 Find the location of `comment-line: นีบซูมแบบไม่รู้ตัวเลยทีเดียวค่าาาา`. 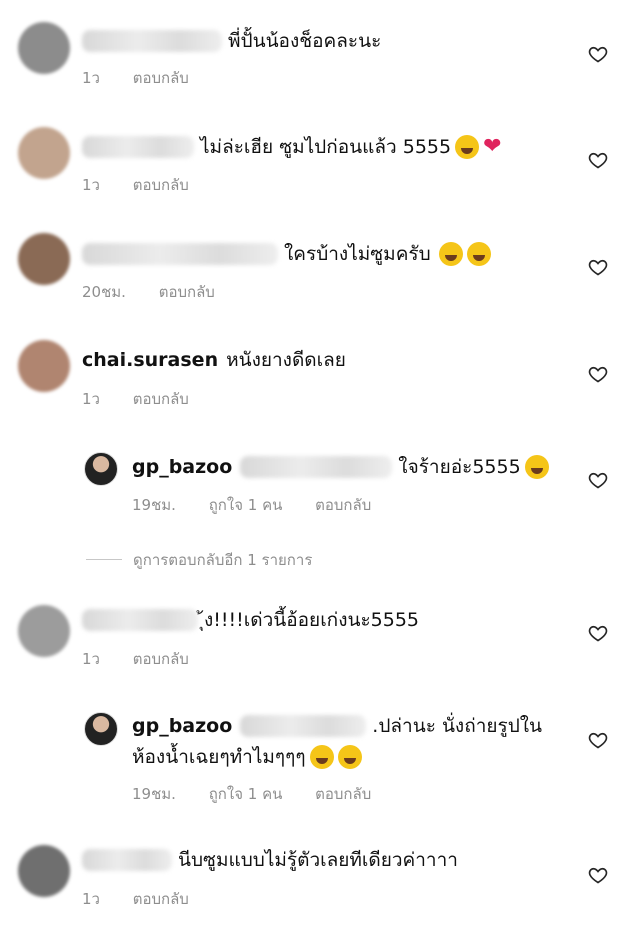

comment-line: นีบซูมแบบไม่รู้ตัวเลยทีเดียวค่าาาา is located at coordinates (270, 860).